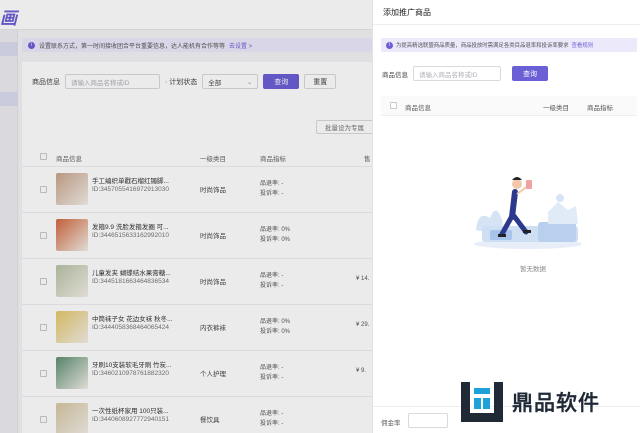  What do you see at coordinates (448, 75) in the screenshot?
I see `drawer-product-placeholder: 请输入商品名称或ID` at bounding box center [448, 75].